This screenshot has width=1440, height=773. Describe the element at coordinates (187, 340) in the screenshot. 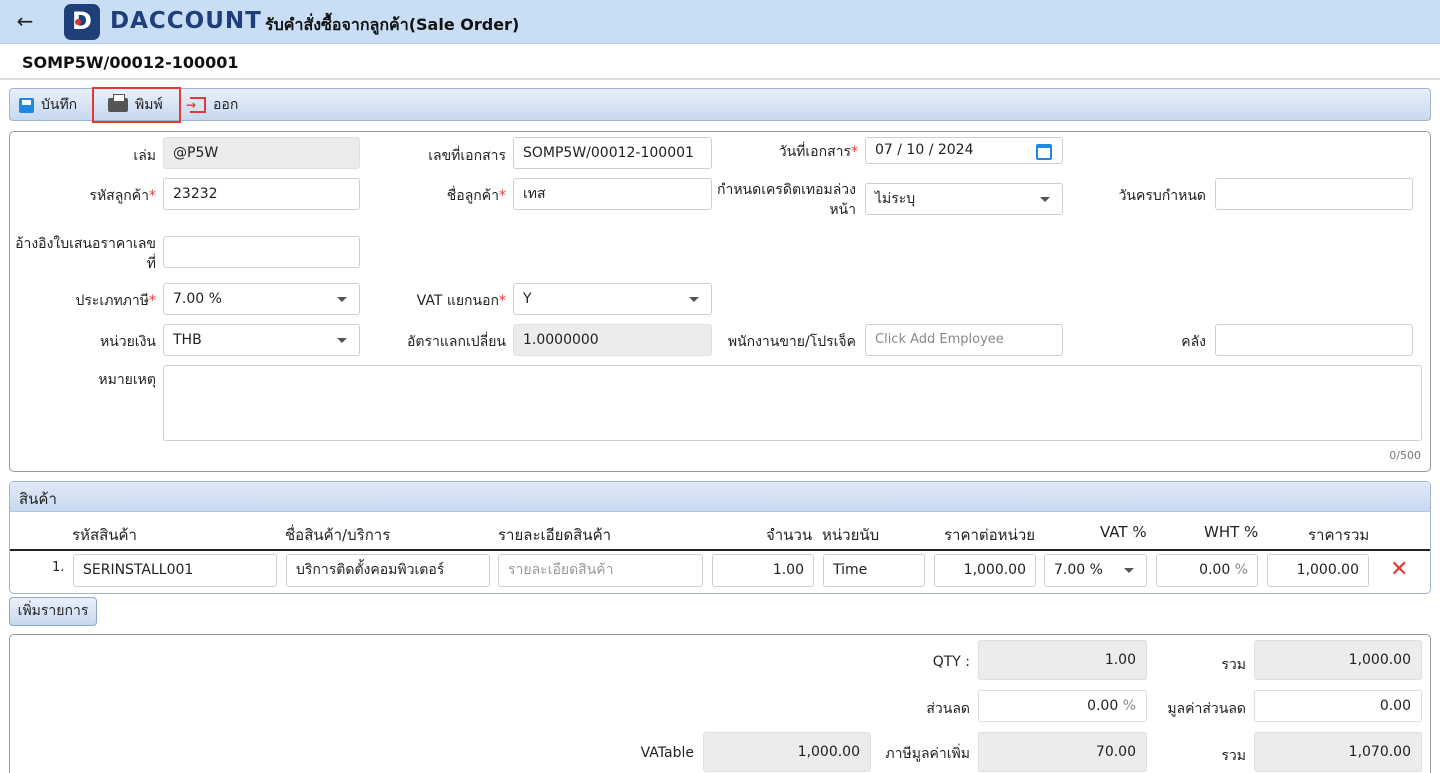

I see `currency-value: THB` at that location.